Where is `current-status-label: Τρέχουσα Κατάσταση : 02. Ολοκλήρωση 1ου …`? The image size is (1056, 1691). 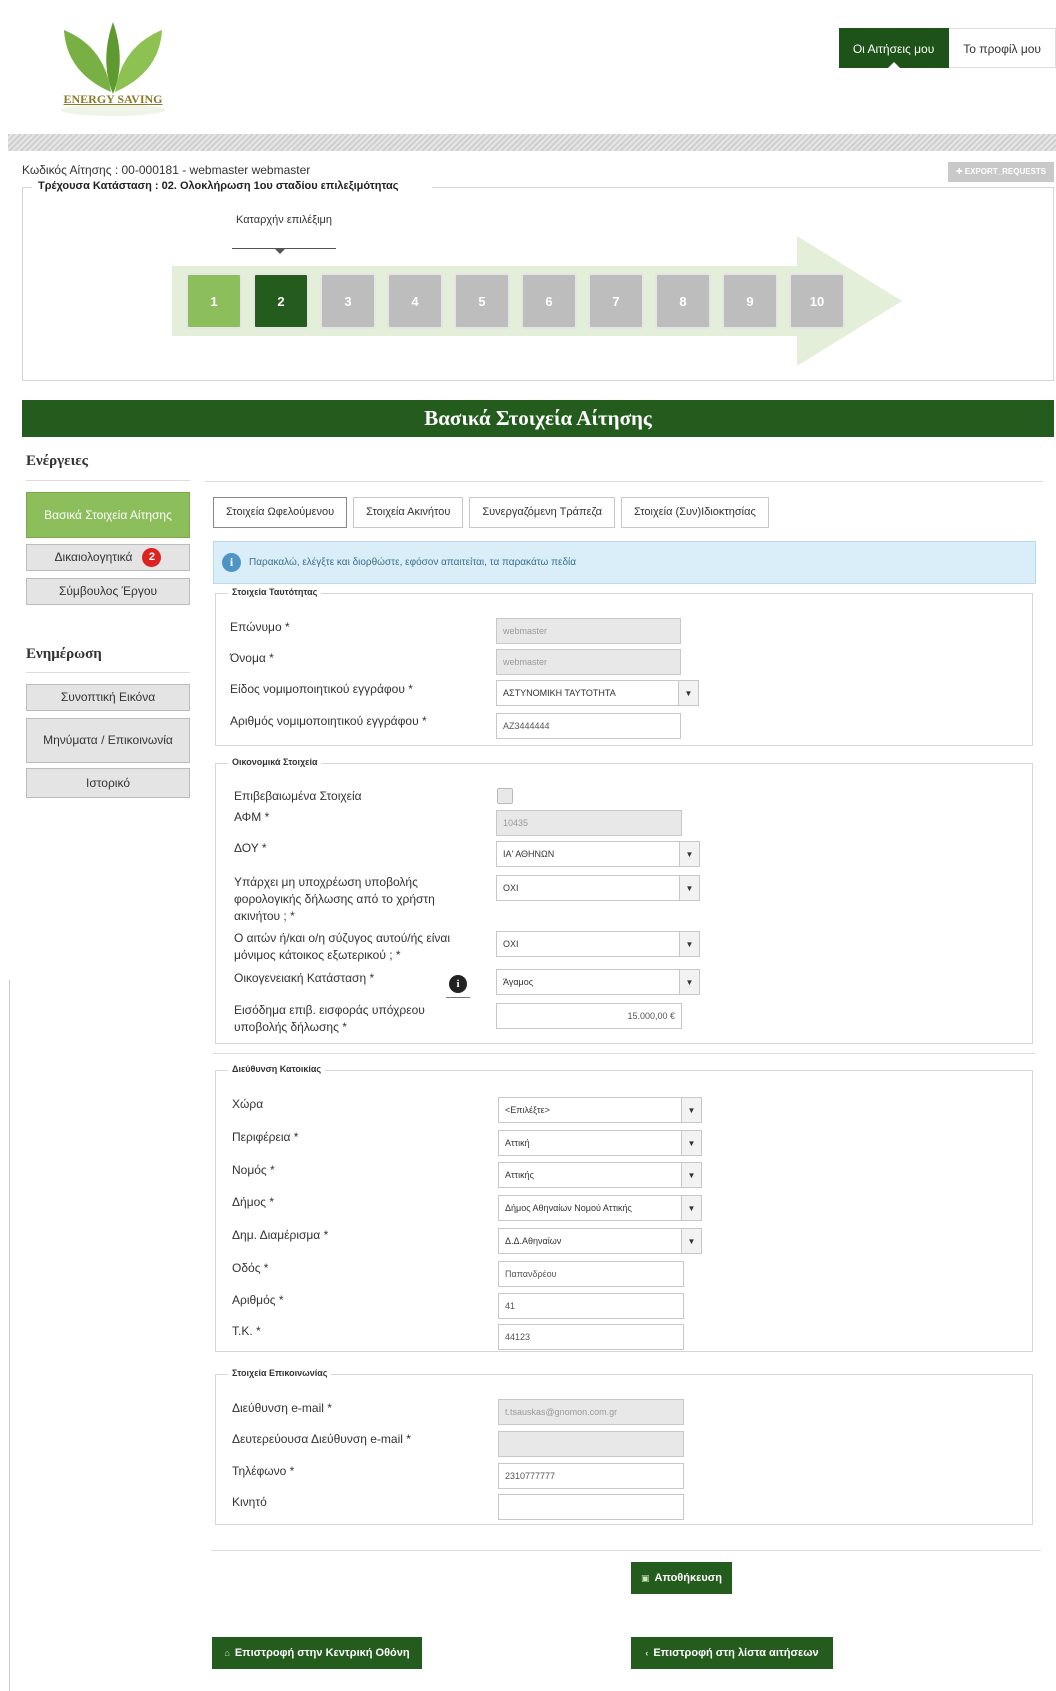 current-status-label: Τρέχουσα Κατάσταση : 02. Ολοκλήρωση 1ου … is located at coordinates (218, 186).